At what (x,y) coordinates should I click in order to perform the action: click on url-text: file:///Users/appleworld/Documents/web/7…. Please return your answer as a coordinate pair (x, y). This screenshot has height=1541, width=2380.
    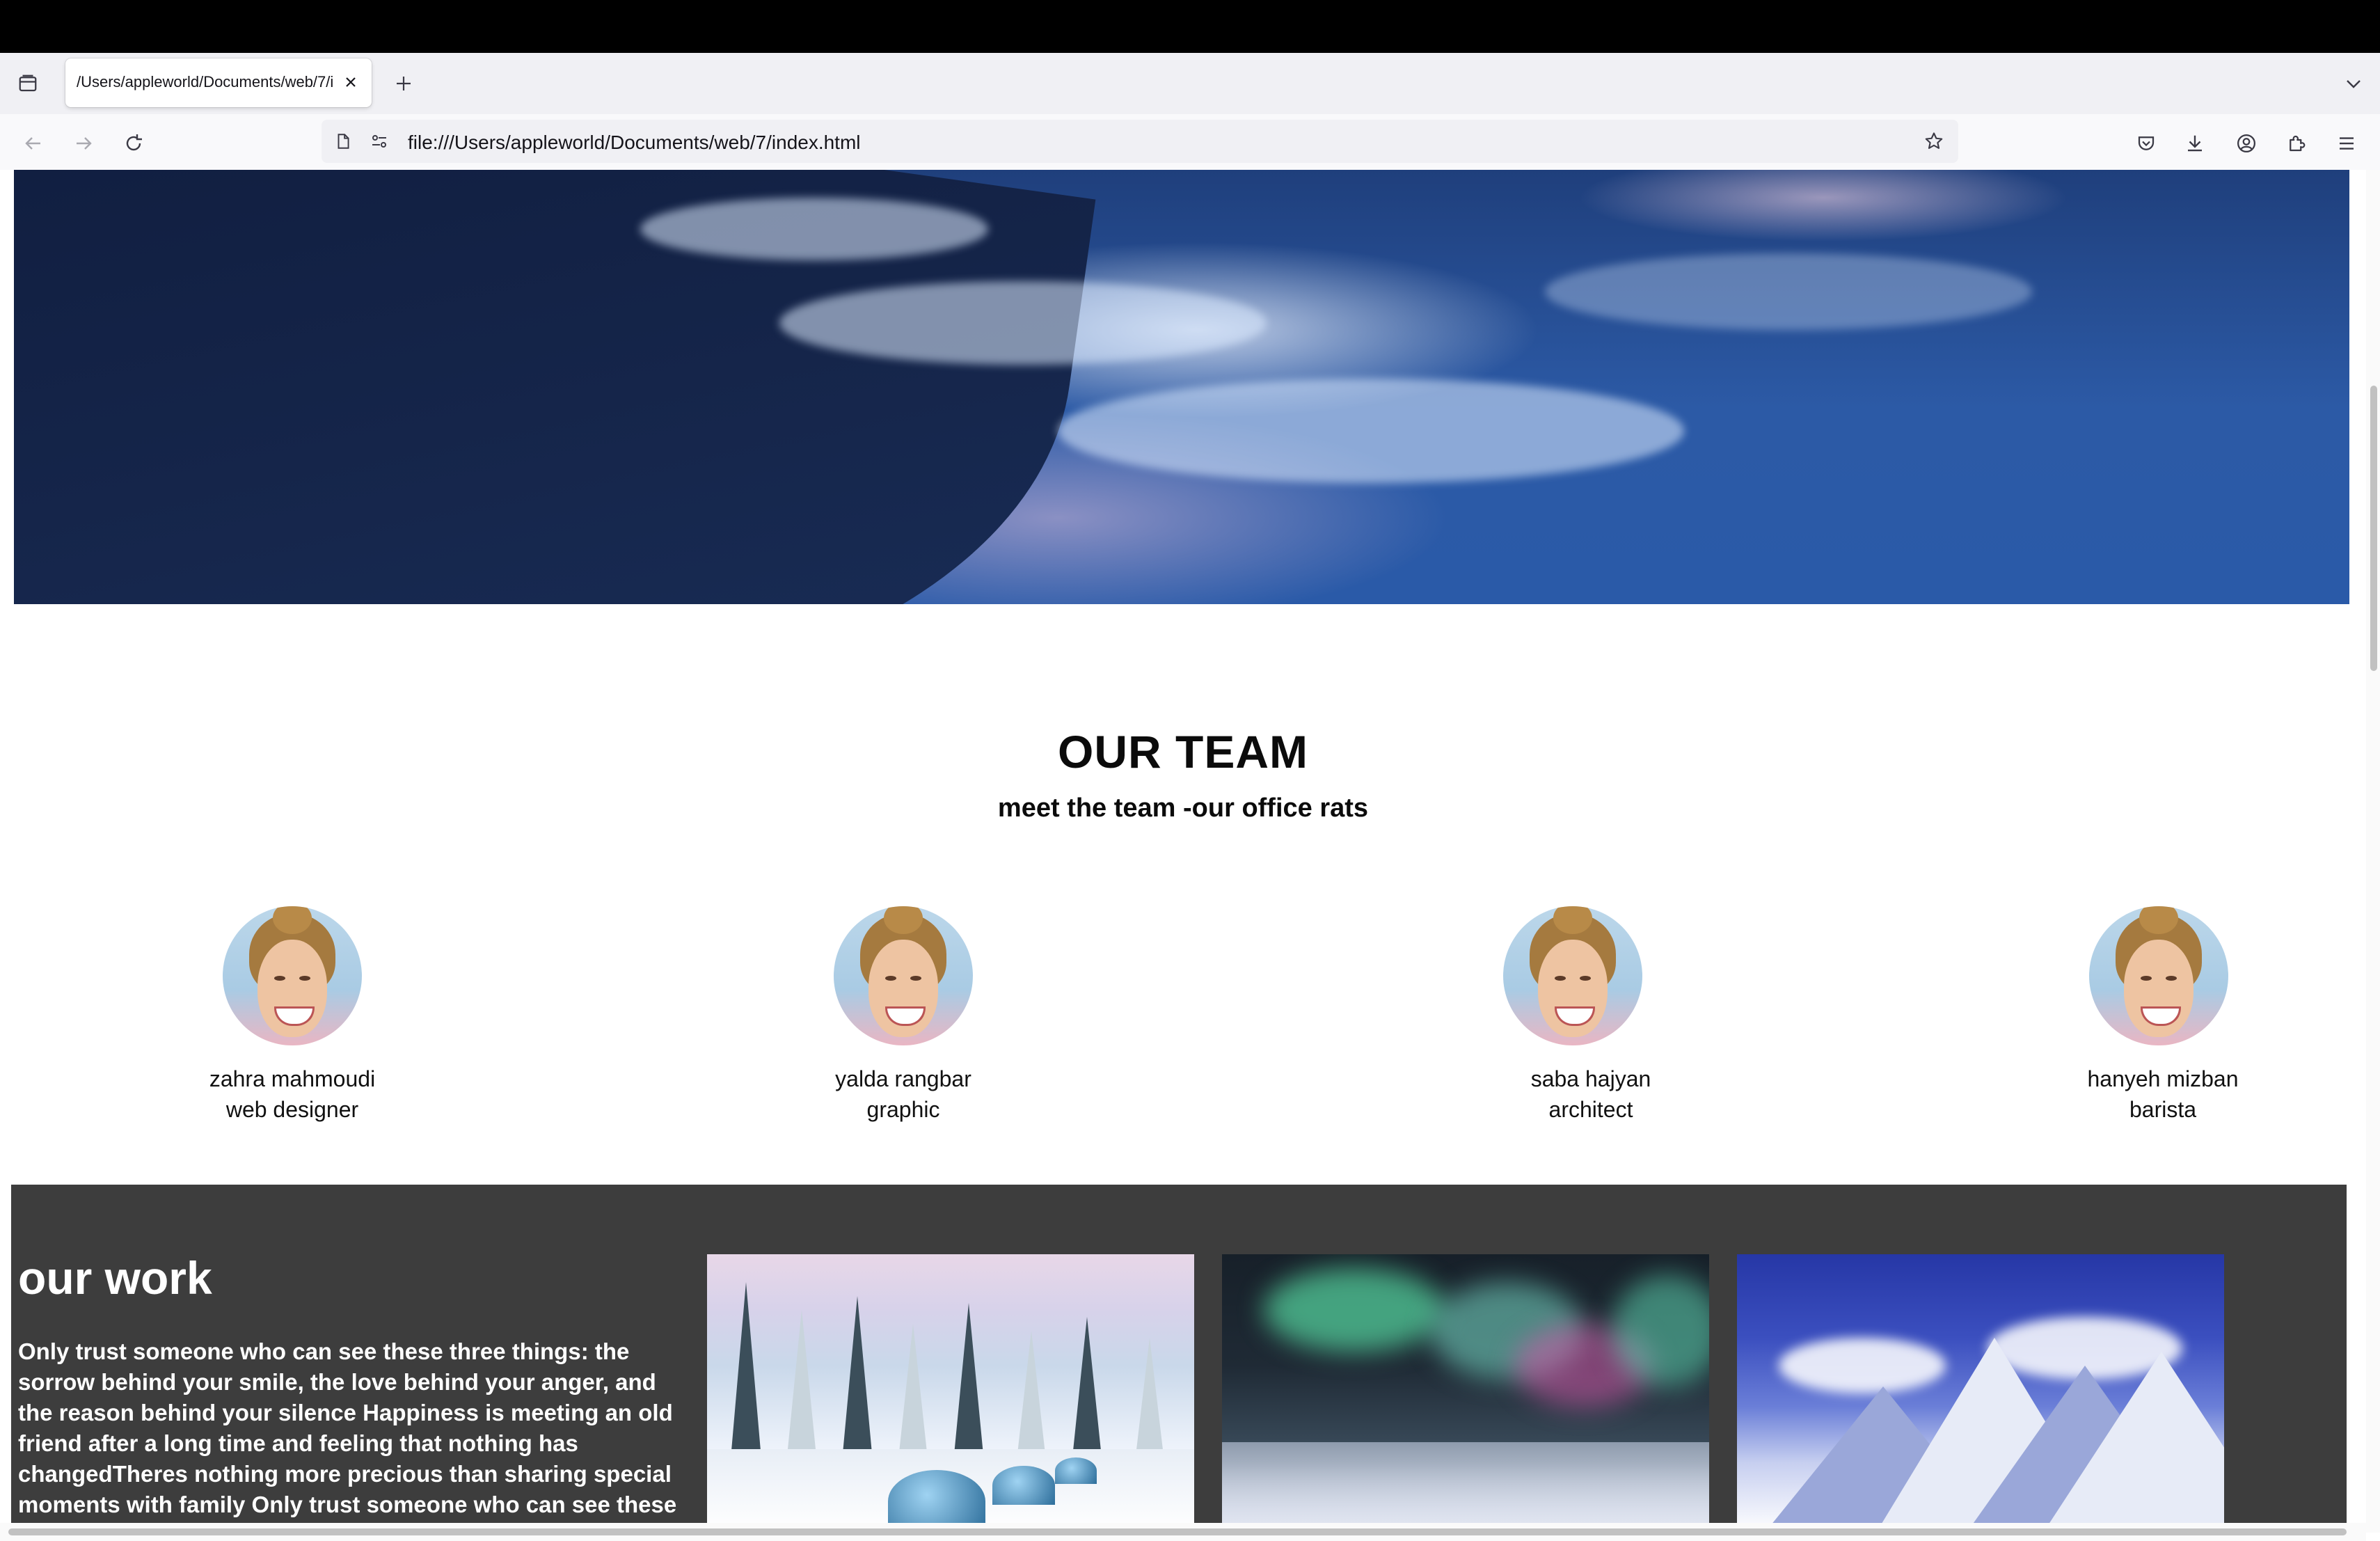
    Looking at the image, I should click on (634, 143).